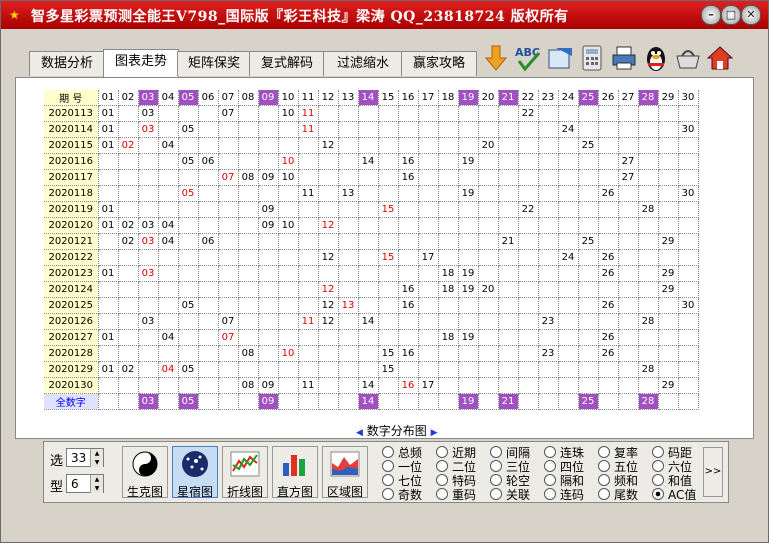 Image resolution: width=769 pixels, height=543 pixels. What do you see at coordinates (656, 58) in the screenshot?
I see `qq-penguin-icon` at bounding box center [656, 58].